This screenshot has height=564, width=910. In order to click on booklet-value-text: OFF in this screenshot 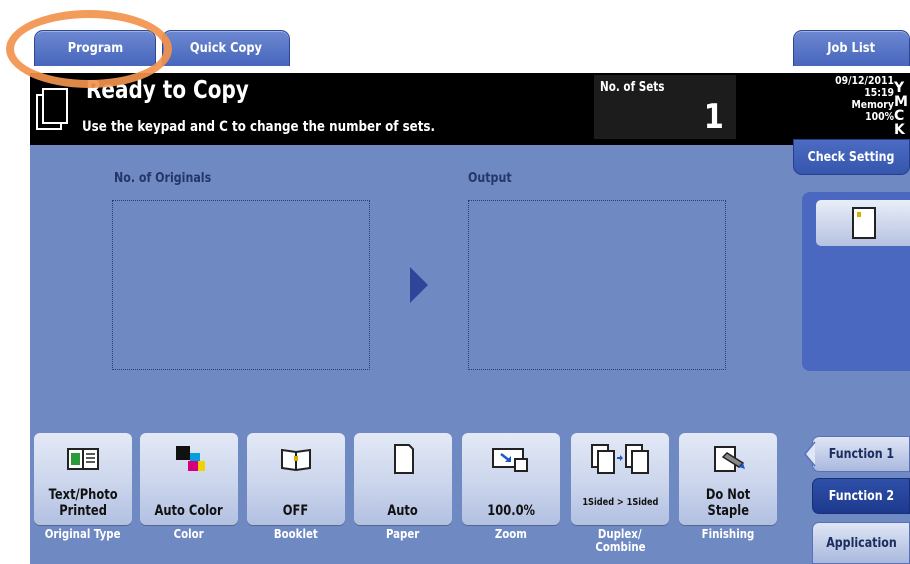, I will do `click(296, 511)`.